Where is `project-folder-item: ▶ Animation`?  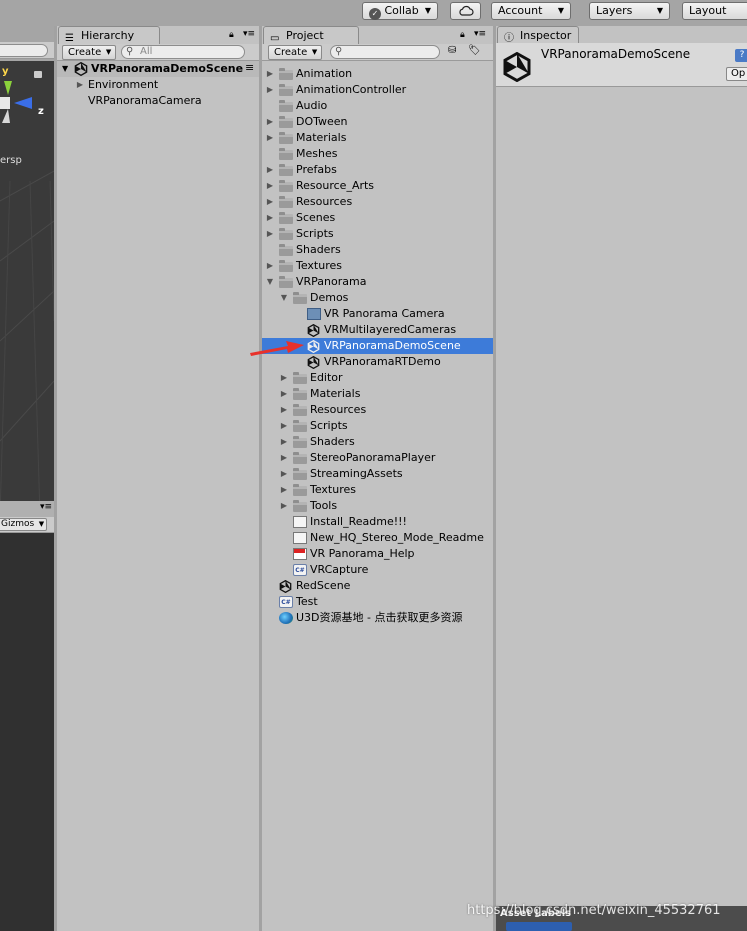 project-folder-item: ▶ Animation is located at coordinates (377, 74).